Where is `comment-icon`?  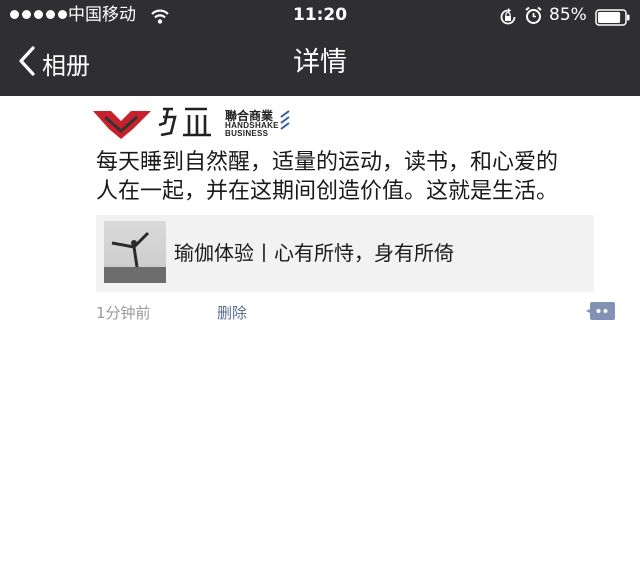
comment-icon is located at coordinates (601, 315).